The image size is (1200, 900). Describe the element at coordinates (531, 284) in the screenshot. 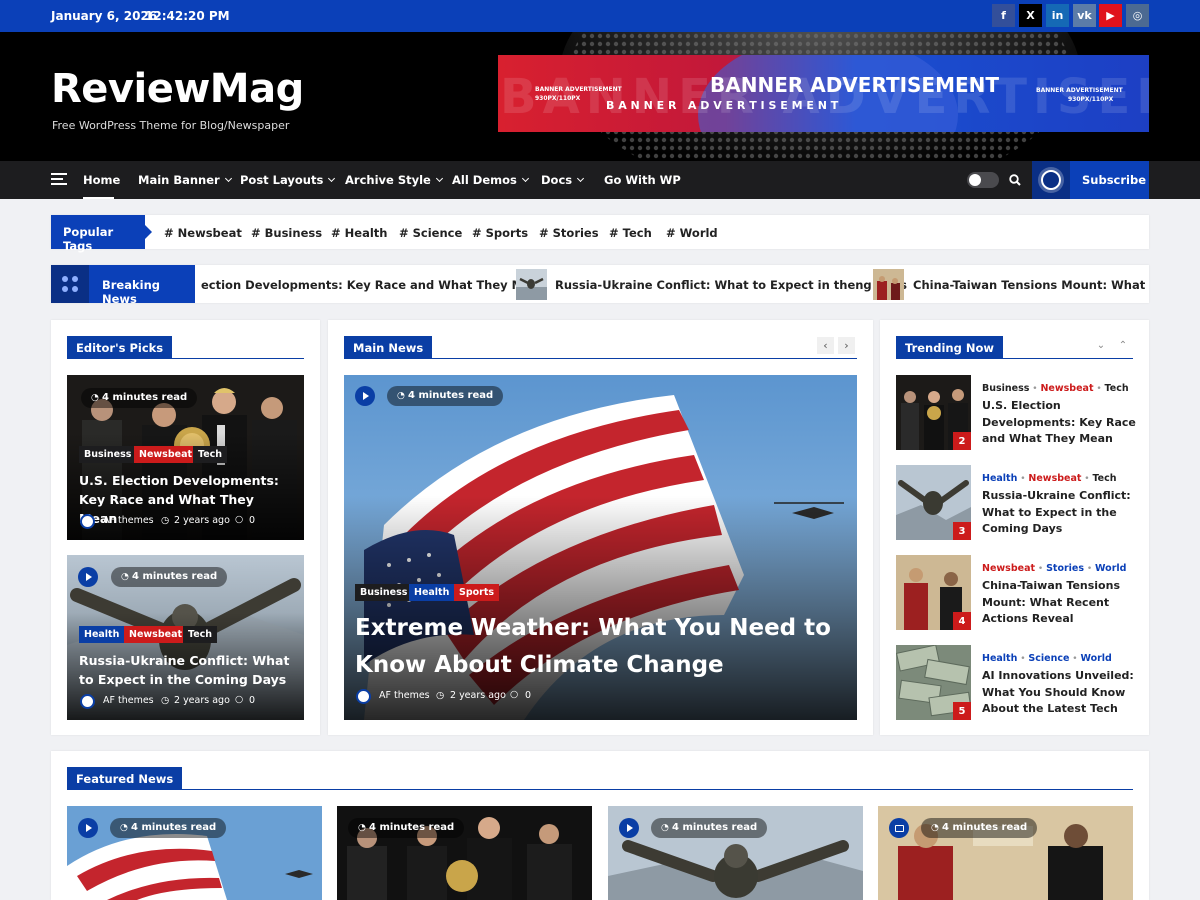

I see `breaking-thumb-skydiver` at that location.